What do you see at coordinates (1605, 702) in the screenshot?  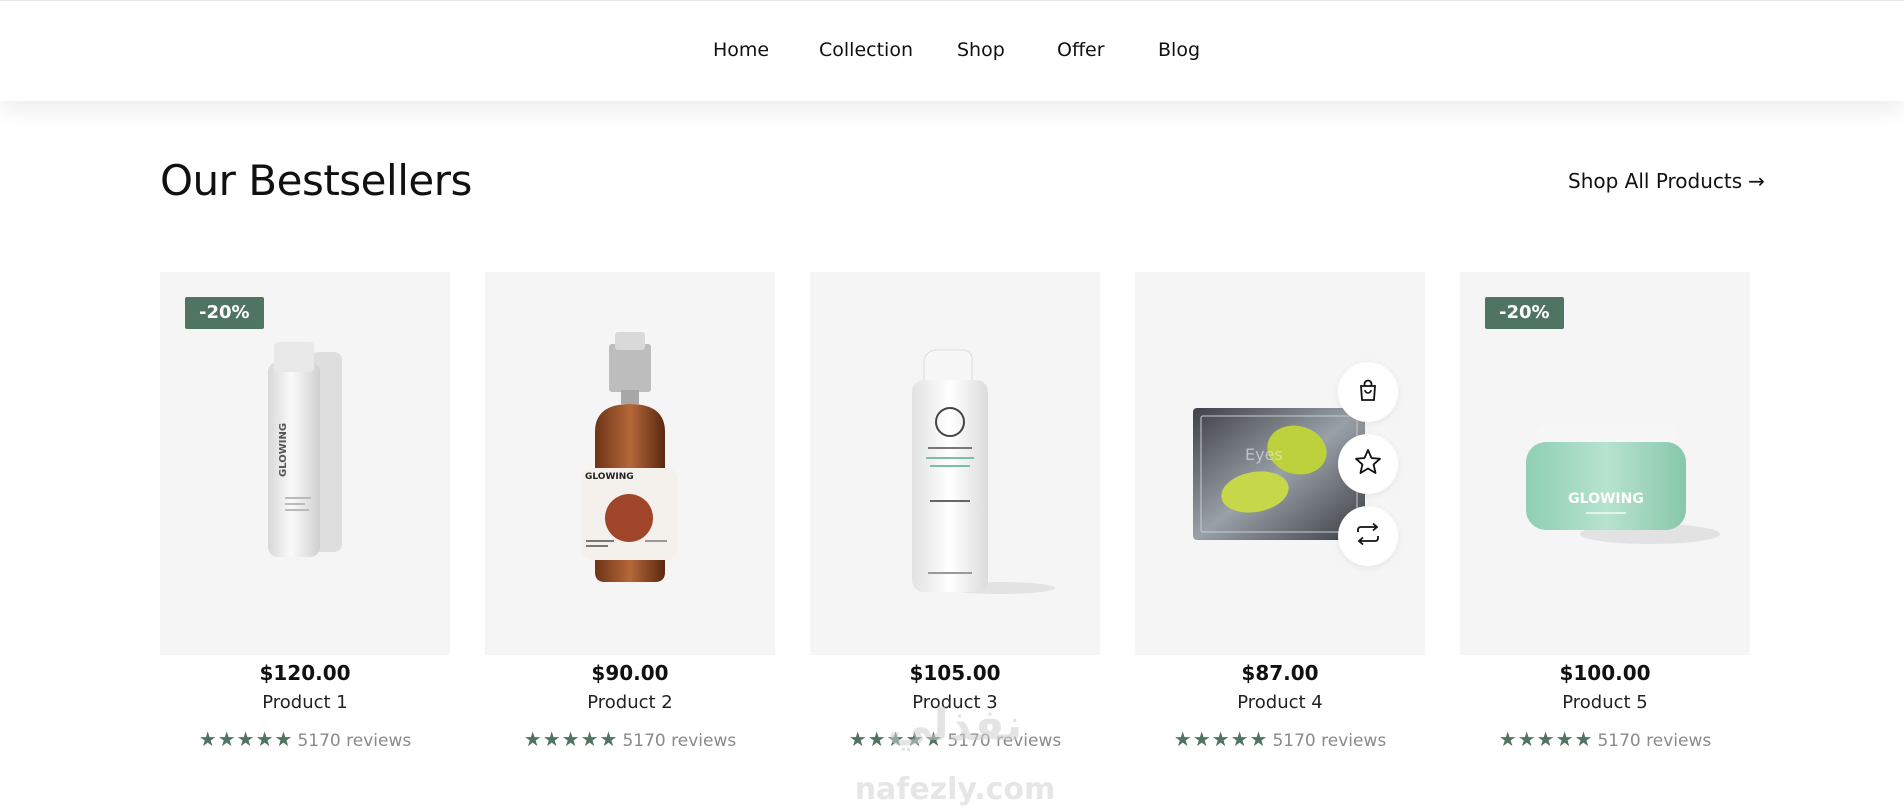 I see `product-name: Product 5` at bounding box center [1605, 702].